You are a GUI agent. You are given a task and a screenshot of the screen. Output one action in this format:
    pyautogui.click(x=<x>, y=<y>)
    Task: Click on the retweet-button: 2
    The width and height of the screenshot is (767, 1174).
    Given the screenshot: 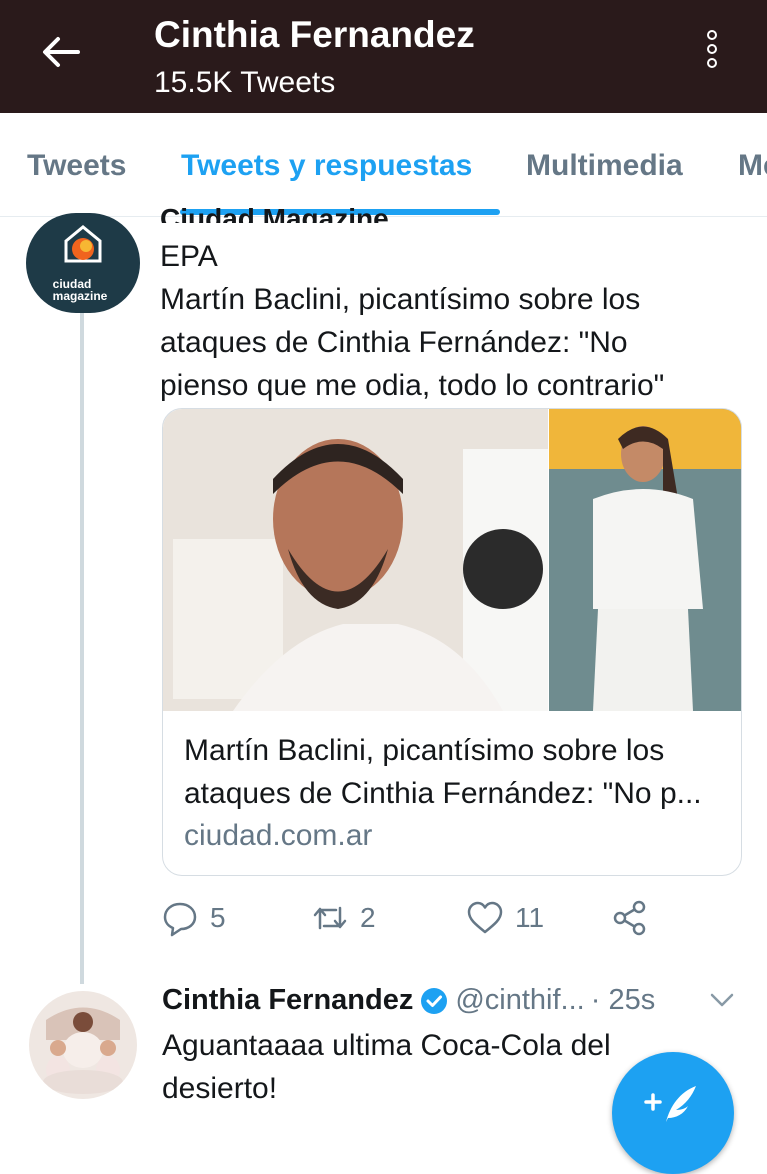 What is the action you would take?
    pyautogui.click(x=343, y=918)
    